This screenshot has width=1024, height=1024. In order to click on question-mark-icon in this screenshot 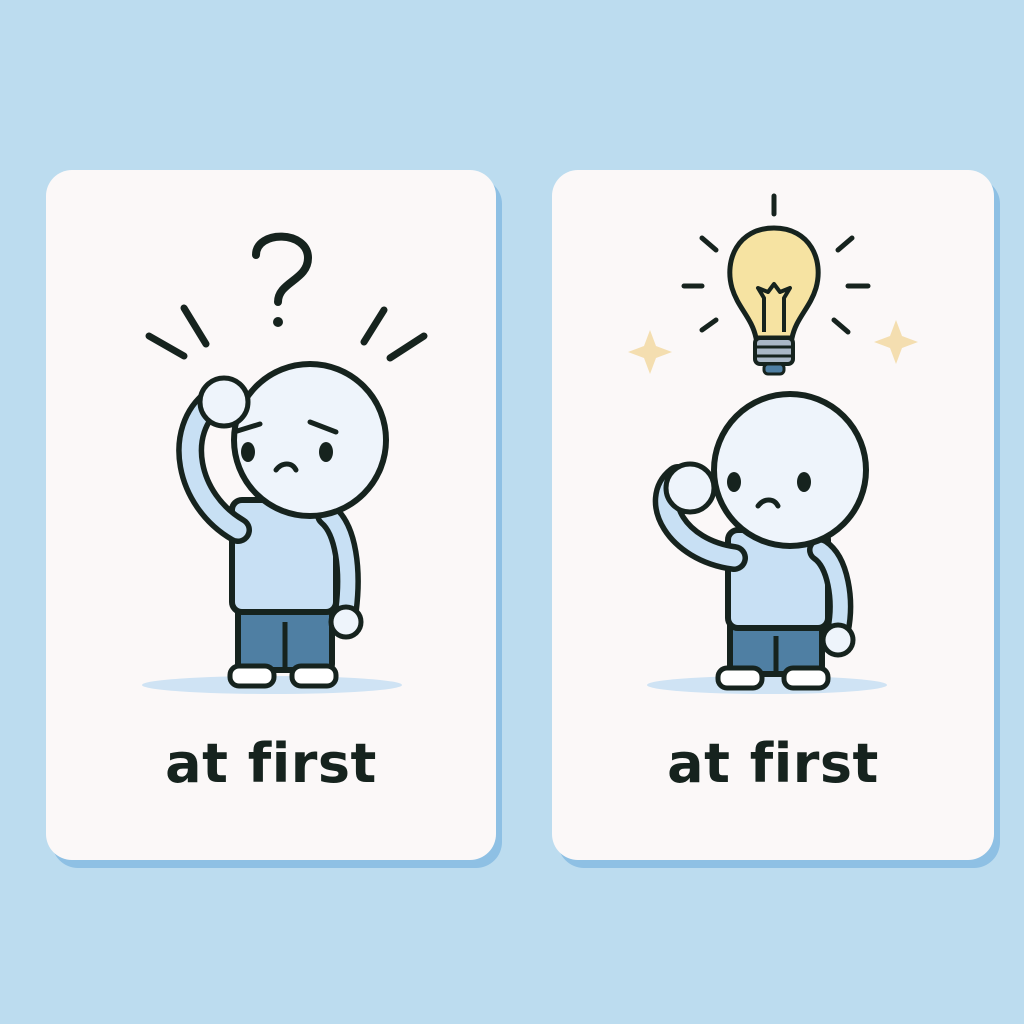, I will do `click(282, 279)`.